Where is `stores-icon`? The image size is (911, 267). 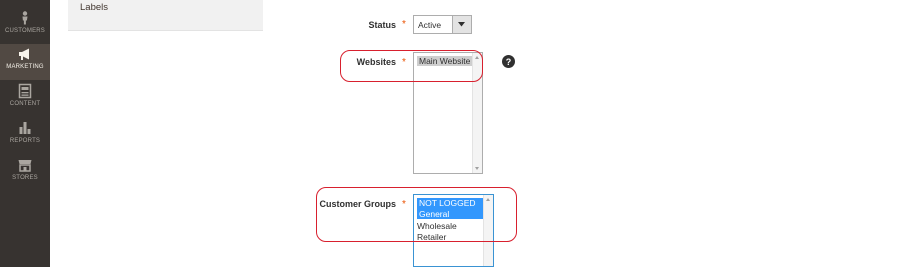
stores-icon is located at coordinates (25, 166).